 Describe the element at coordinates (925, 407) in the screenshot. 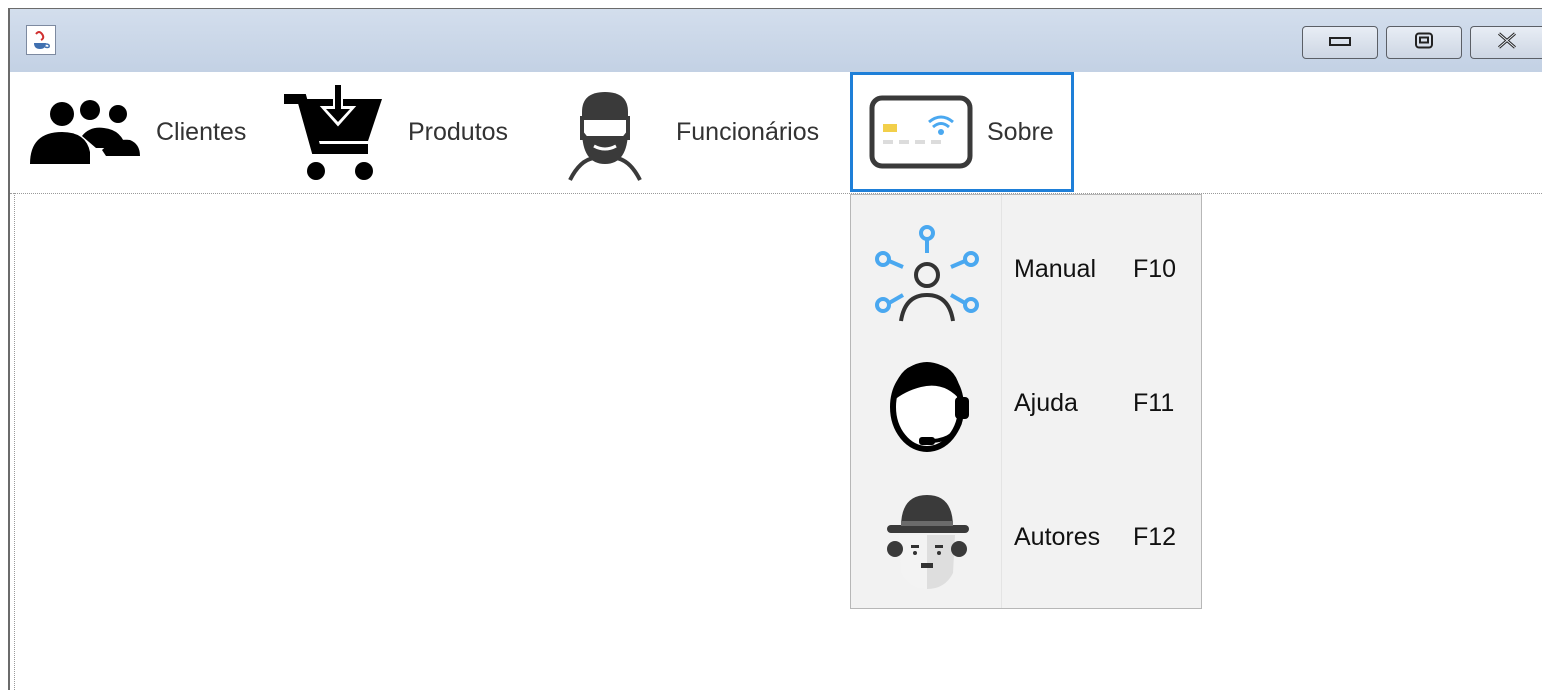

I see `headset-support-icon` at that location.